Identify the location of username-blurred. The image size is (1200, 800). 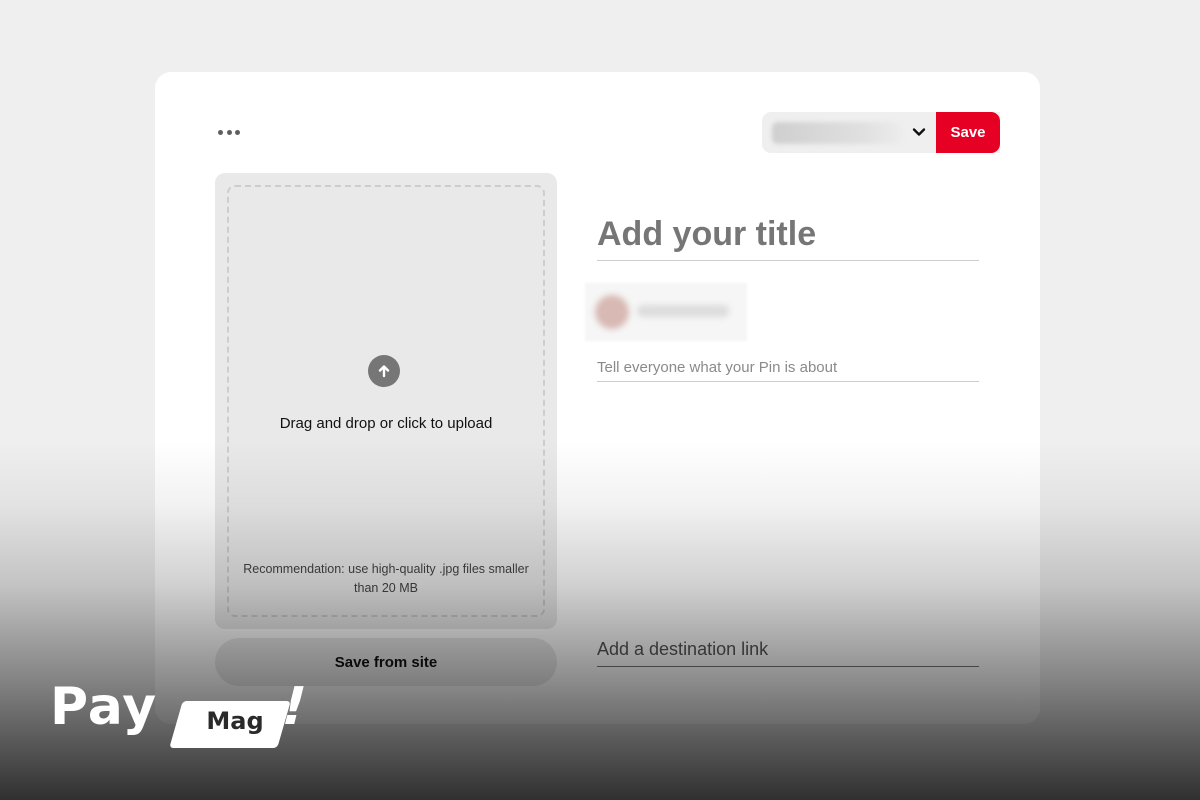
(683, 311).